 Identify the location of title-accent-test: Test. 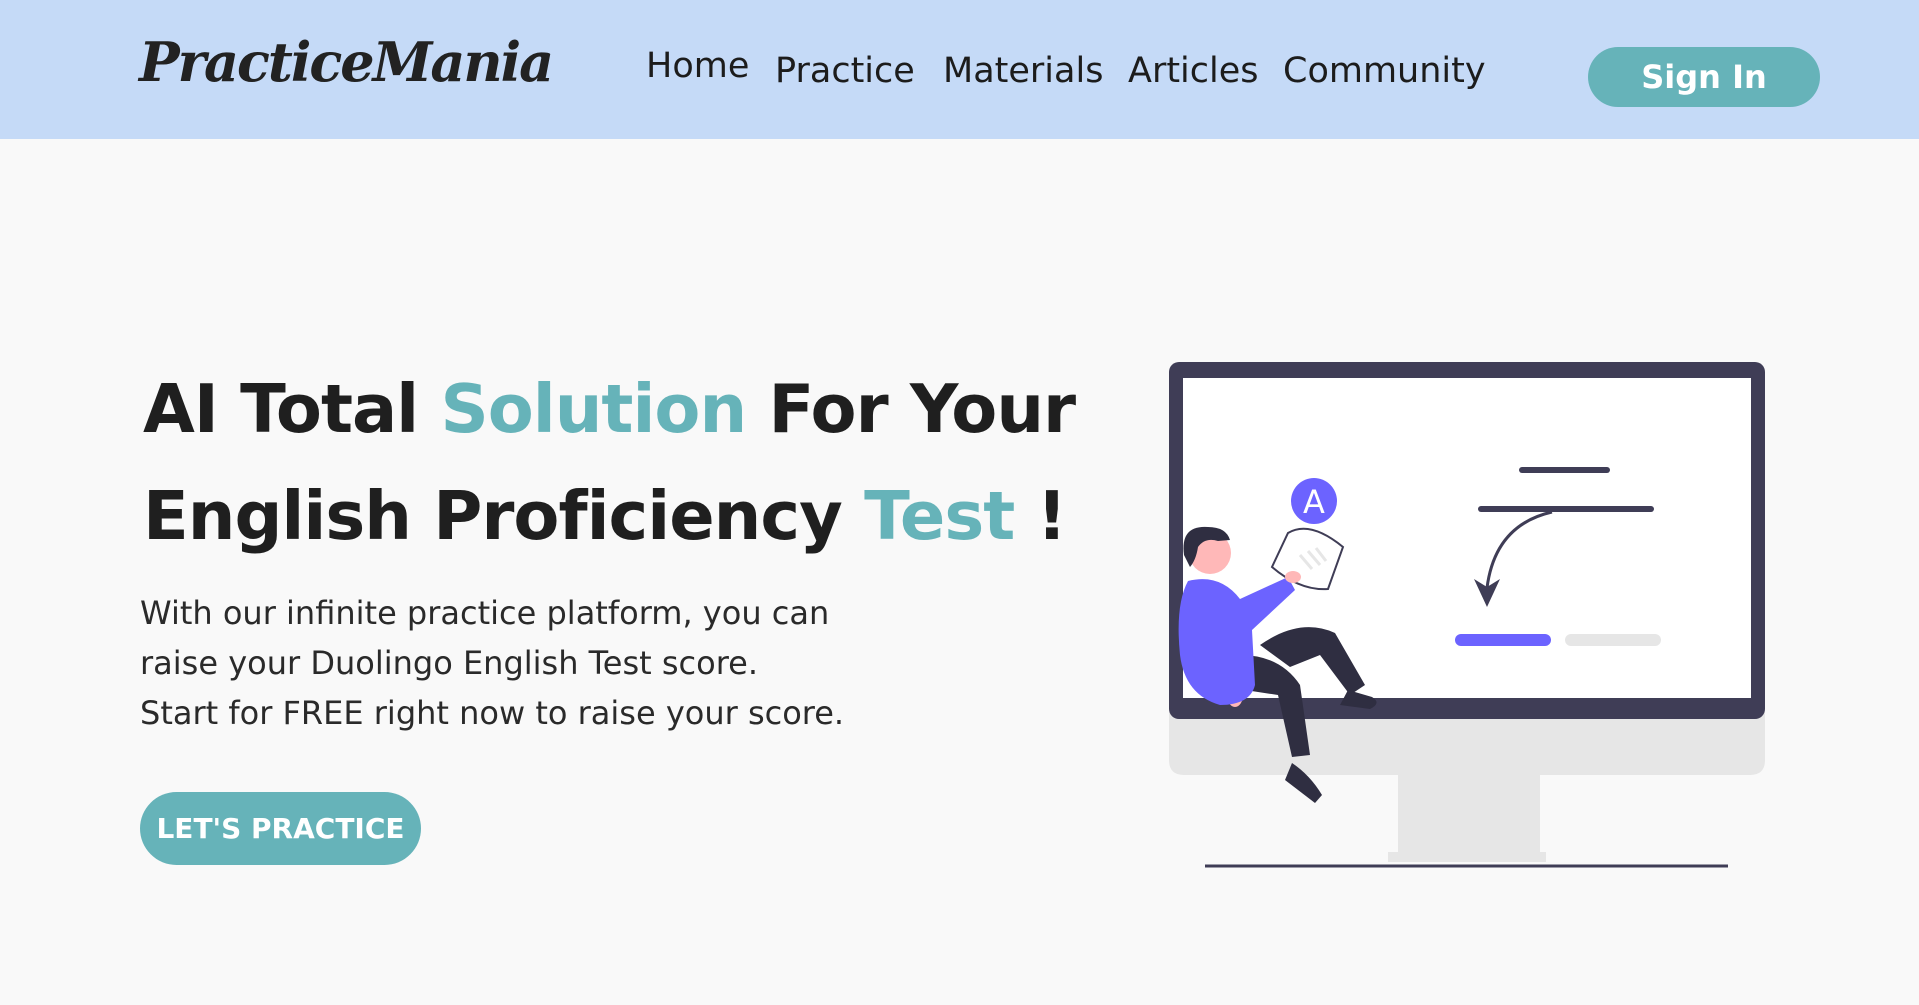
(939, 516).